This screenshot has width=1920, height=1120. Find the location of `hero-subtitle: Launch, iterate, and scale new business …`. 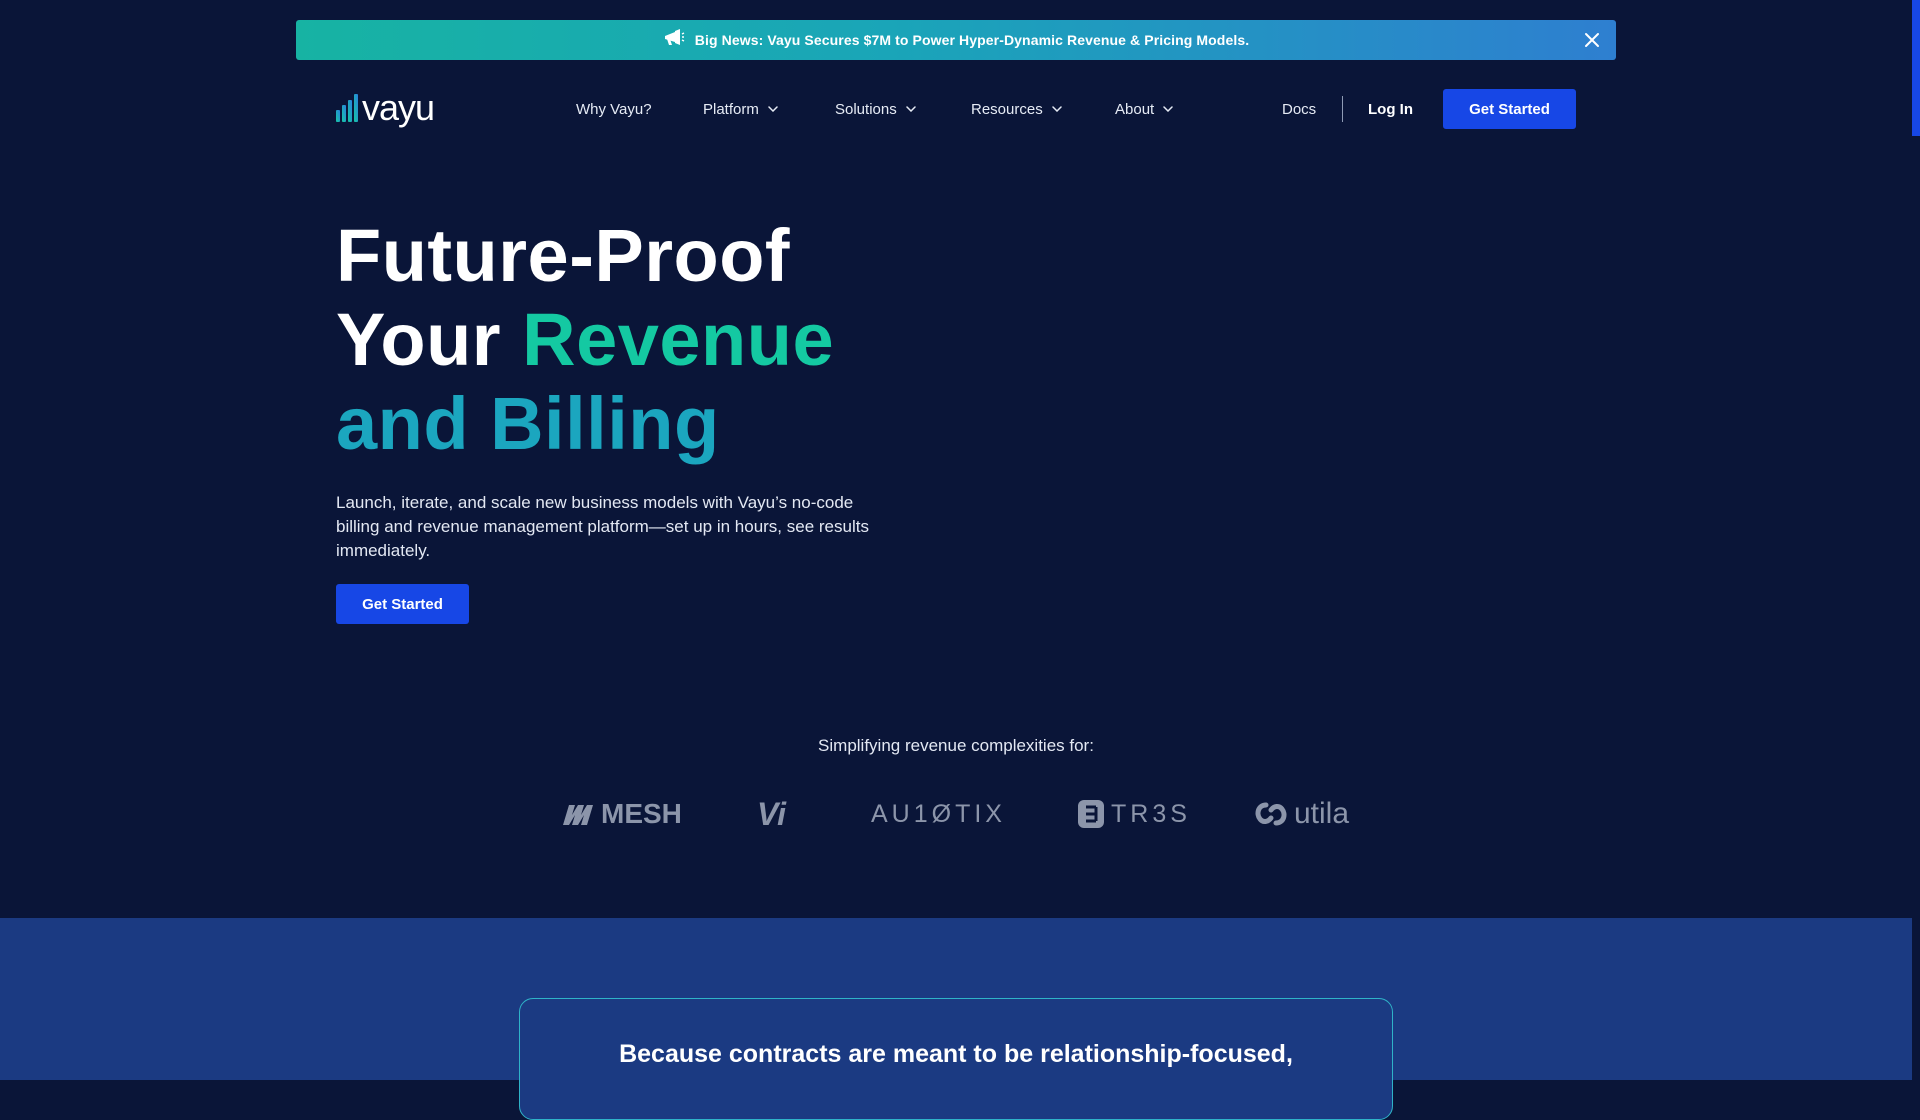

hero-subtitle: Launch, iterate, and scale new business … is located at coordinates (602, 526).